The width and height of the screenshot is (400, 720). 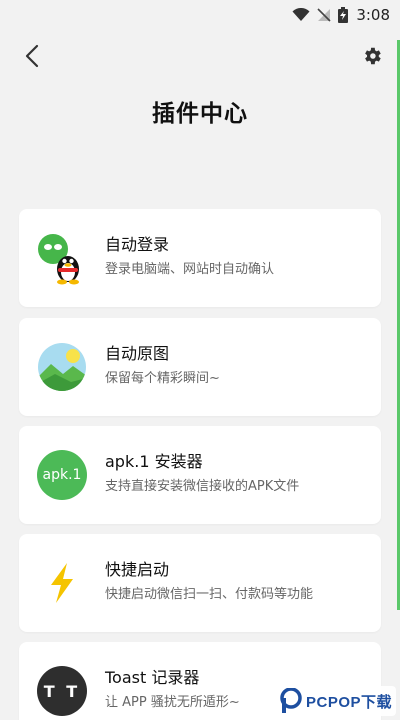 What do you see at coordinates (343, 15) in the screenshot?
I see `battery-charging-icon` at bounding box center [343, 15].